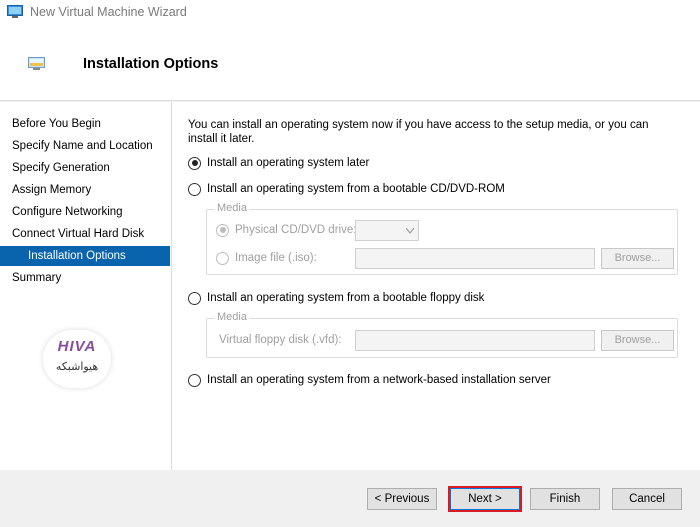 Image resolution: width=700 pixels, height=527 pixels. I want to click on title-bar: New Virtual Machine Wizard, so click(350, 13).